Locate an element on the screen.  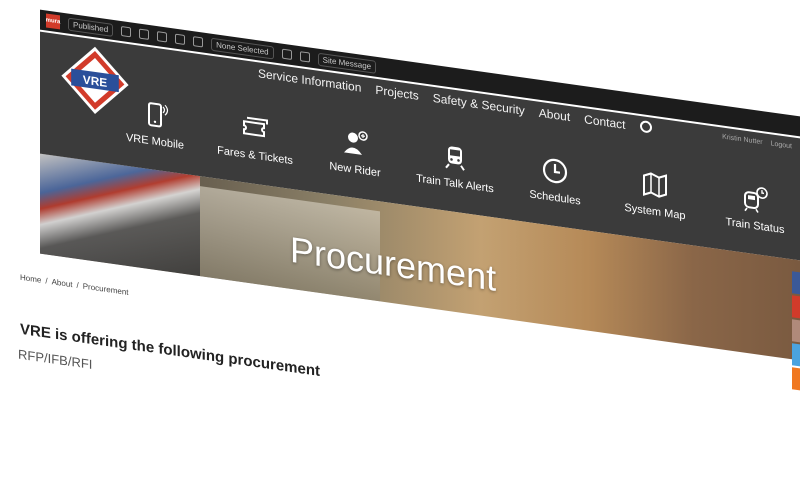
logout-link: Logout is located at coordinates (781, 145).